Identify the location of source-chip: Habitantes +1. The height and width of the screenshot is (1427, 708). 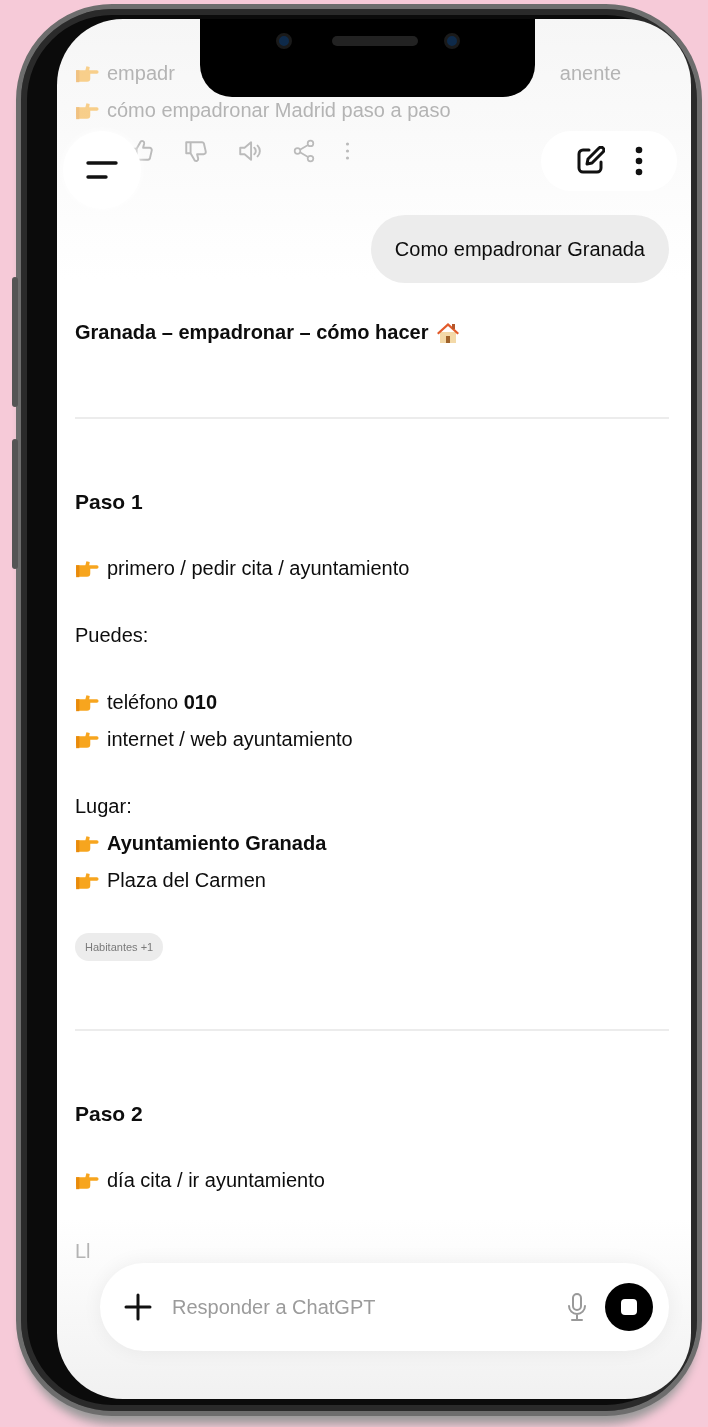
(119, 947).